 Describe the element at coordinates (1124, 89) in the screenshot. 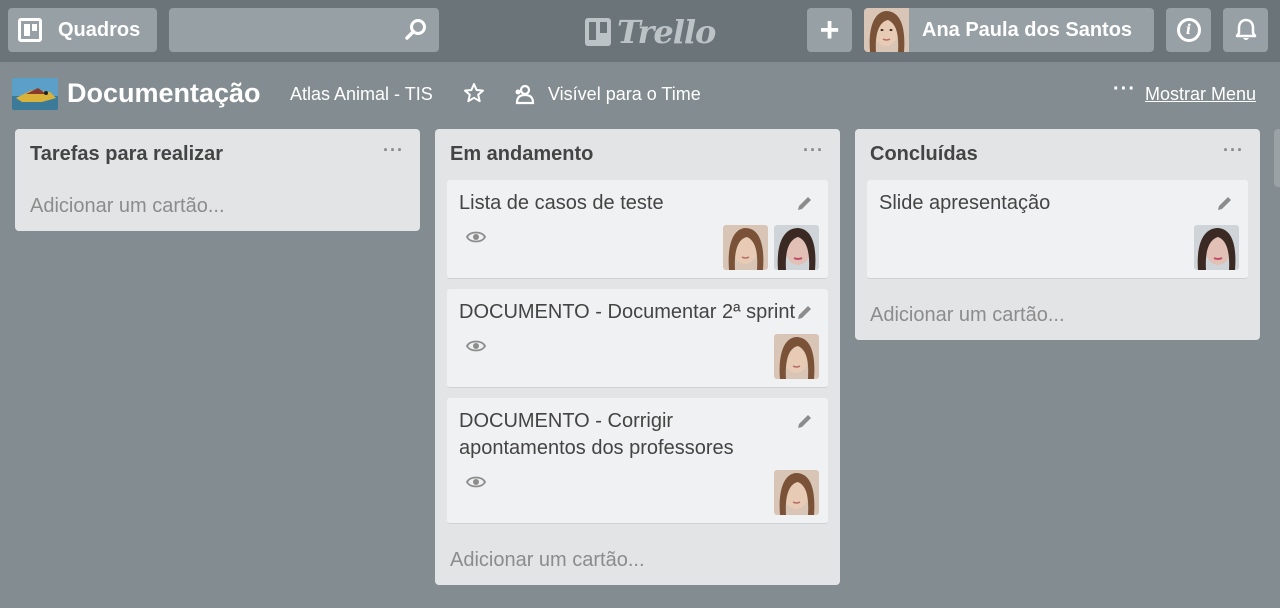

I see `menu-dots-icon: ···` at that location.